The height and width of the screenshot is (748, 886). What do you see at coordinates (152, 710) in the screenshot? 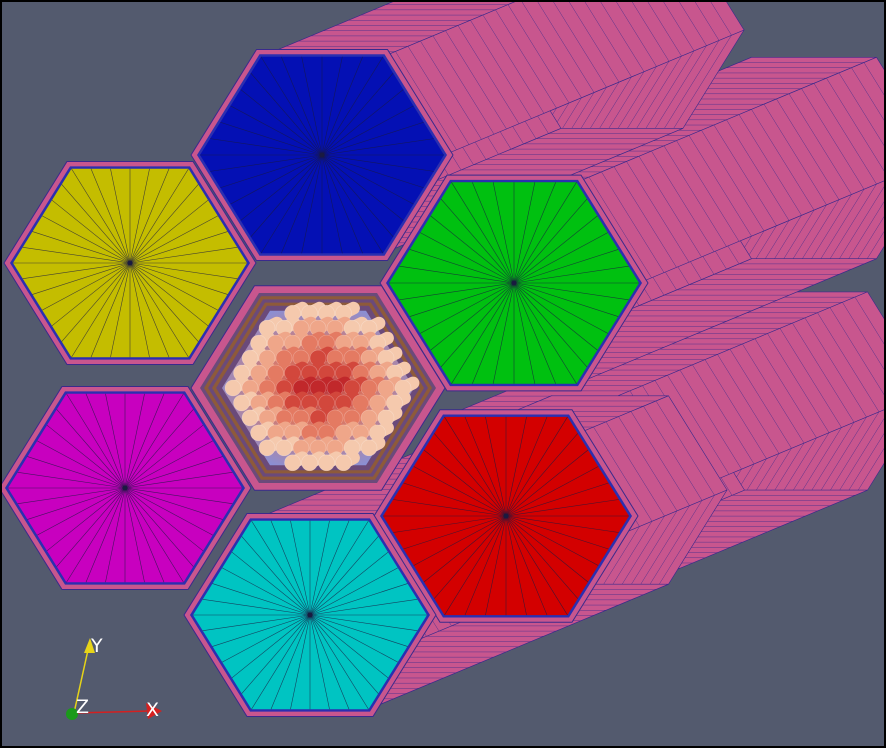
I see `x-axis-label: X` at bounding box center [152, 710].